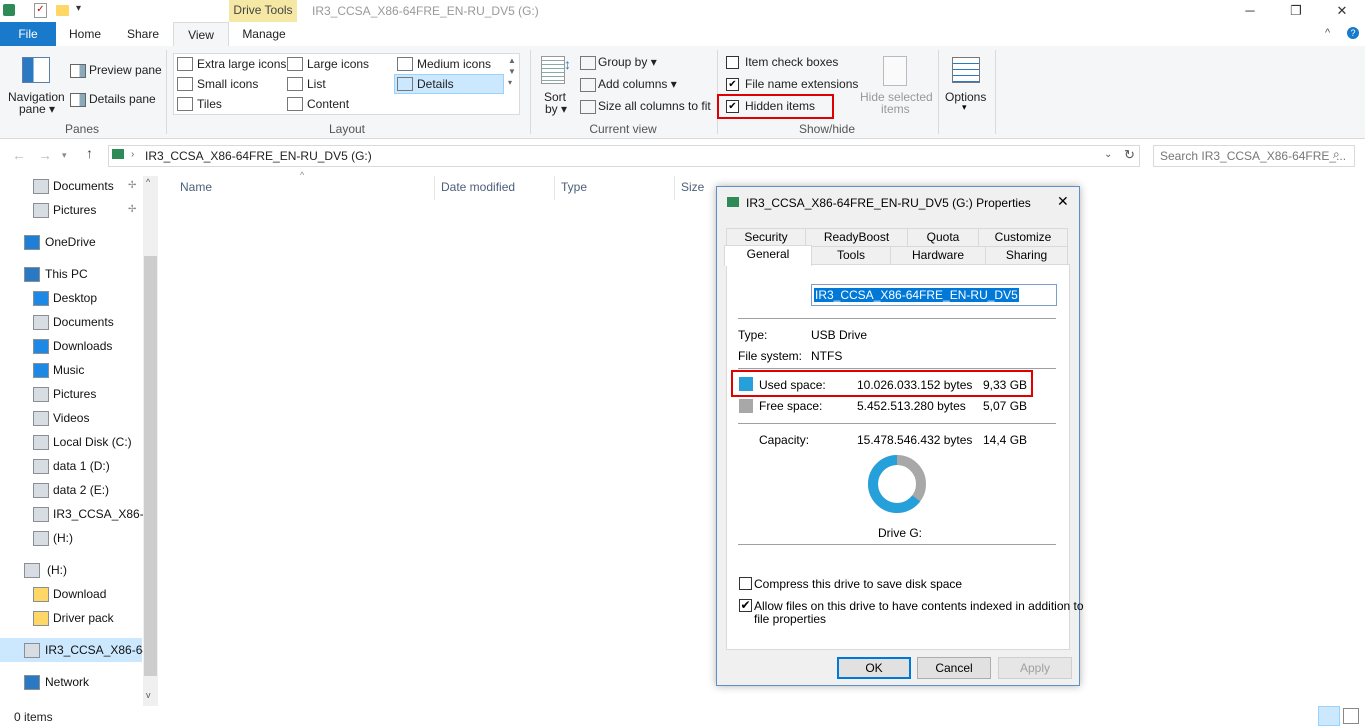  I want to click on large-icons-view-icon, so click(1351, 716).